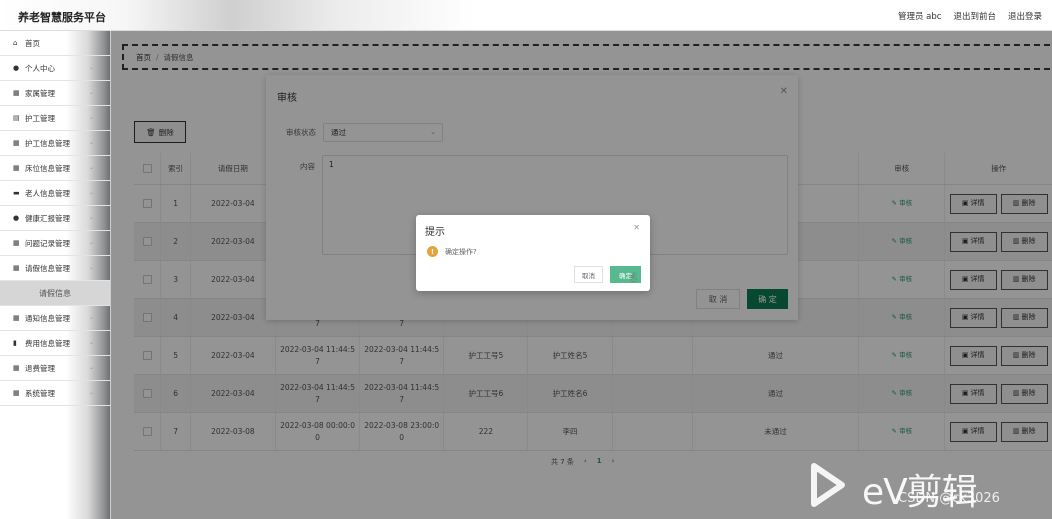 The image size is (1052, 519). Describe the element at coordinates (533, 253) in the screenshot. I see `confirm-messagebox: 提示 ✕ ! 确定操作? 取消 确定` at that location.